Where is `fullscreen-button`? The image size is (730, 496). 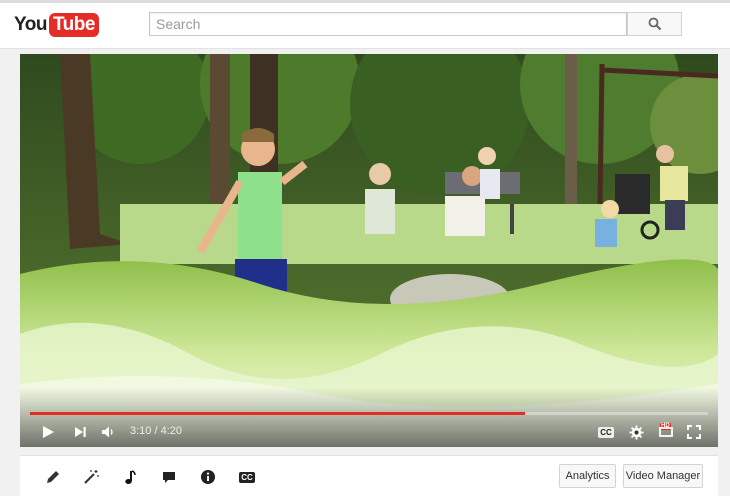
fullscreen-button is located at coordinates (694, 432).